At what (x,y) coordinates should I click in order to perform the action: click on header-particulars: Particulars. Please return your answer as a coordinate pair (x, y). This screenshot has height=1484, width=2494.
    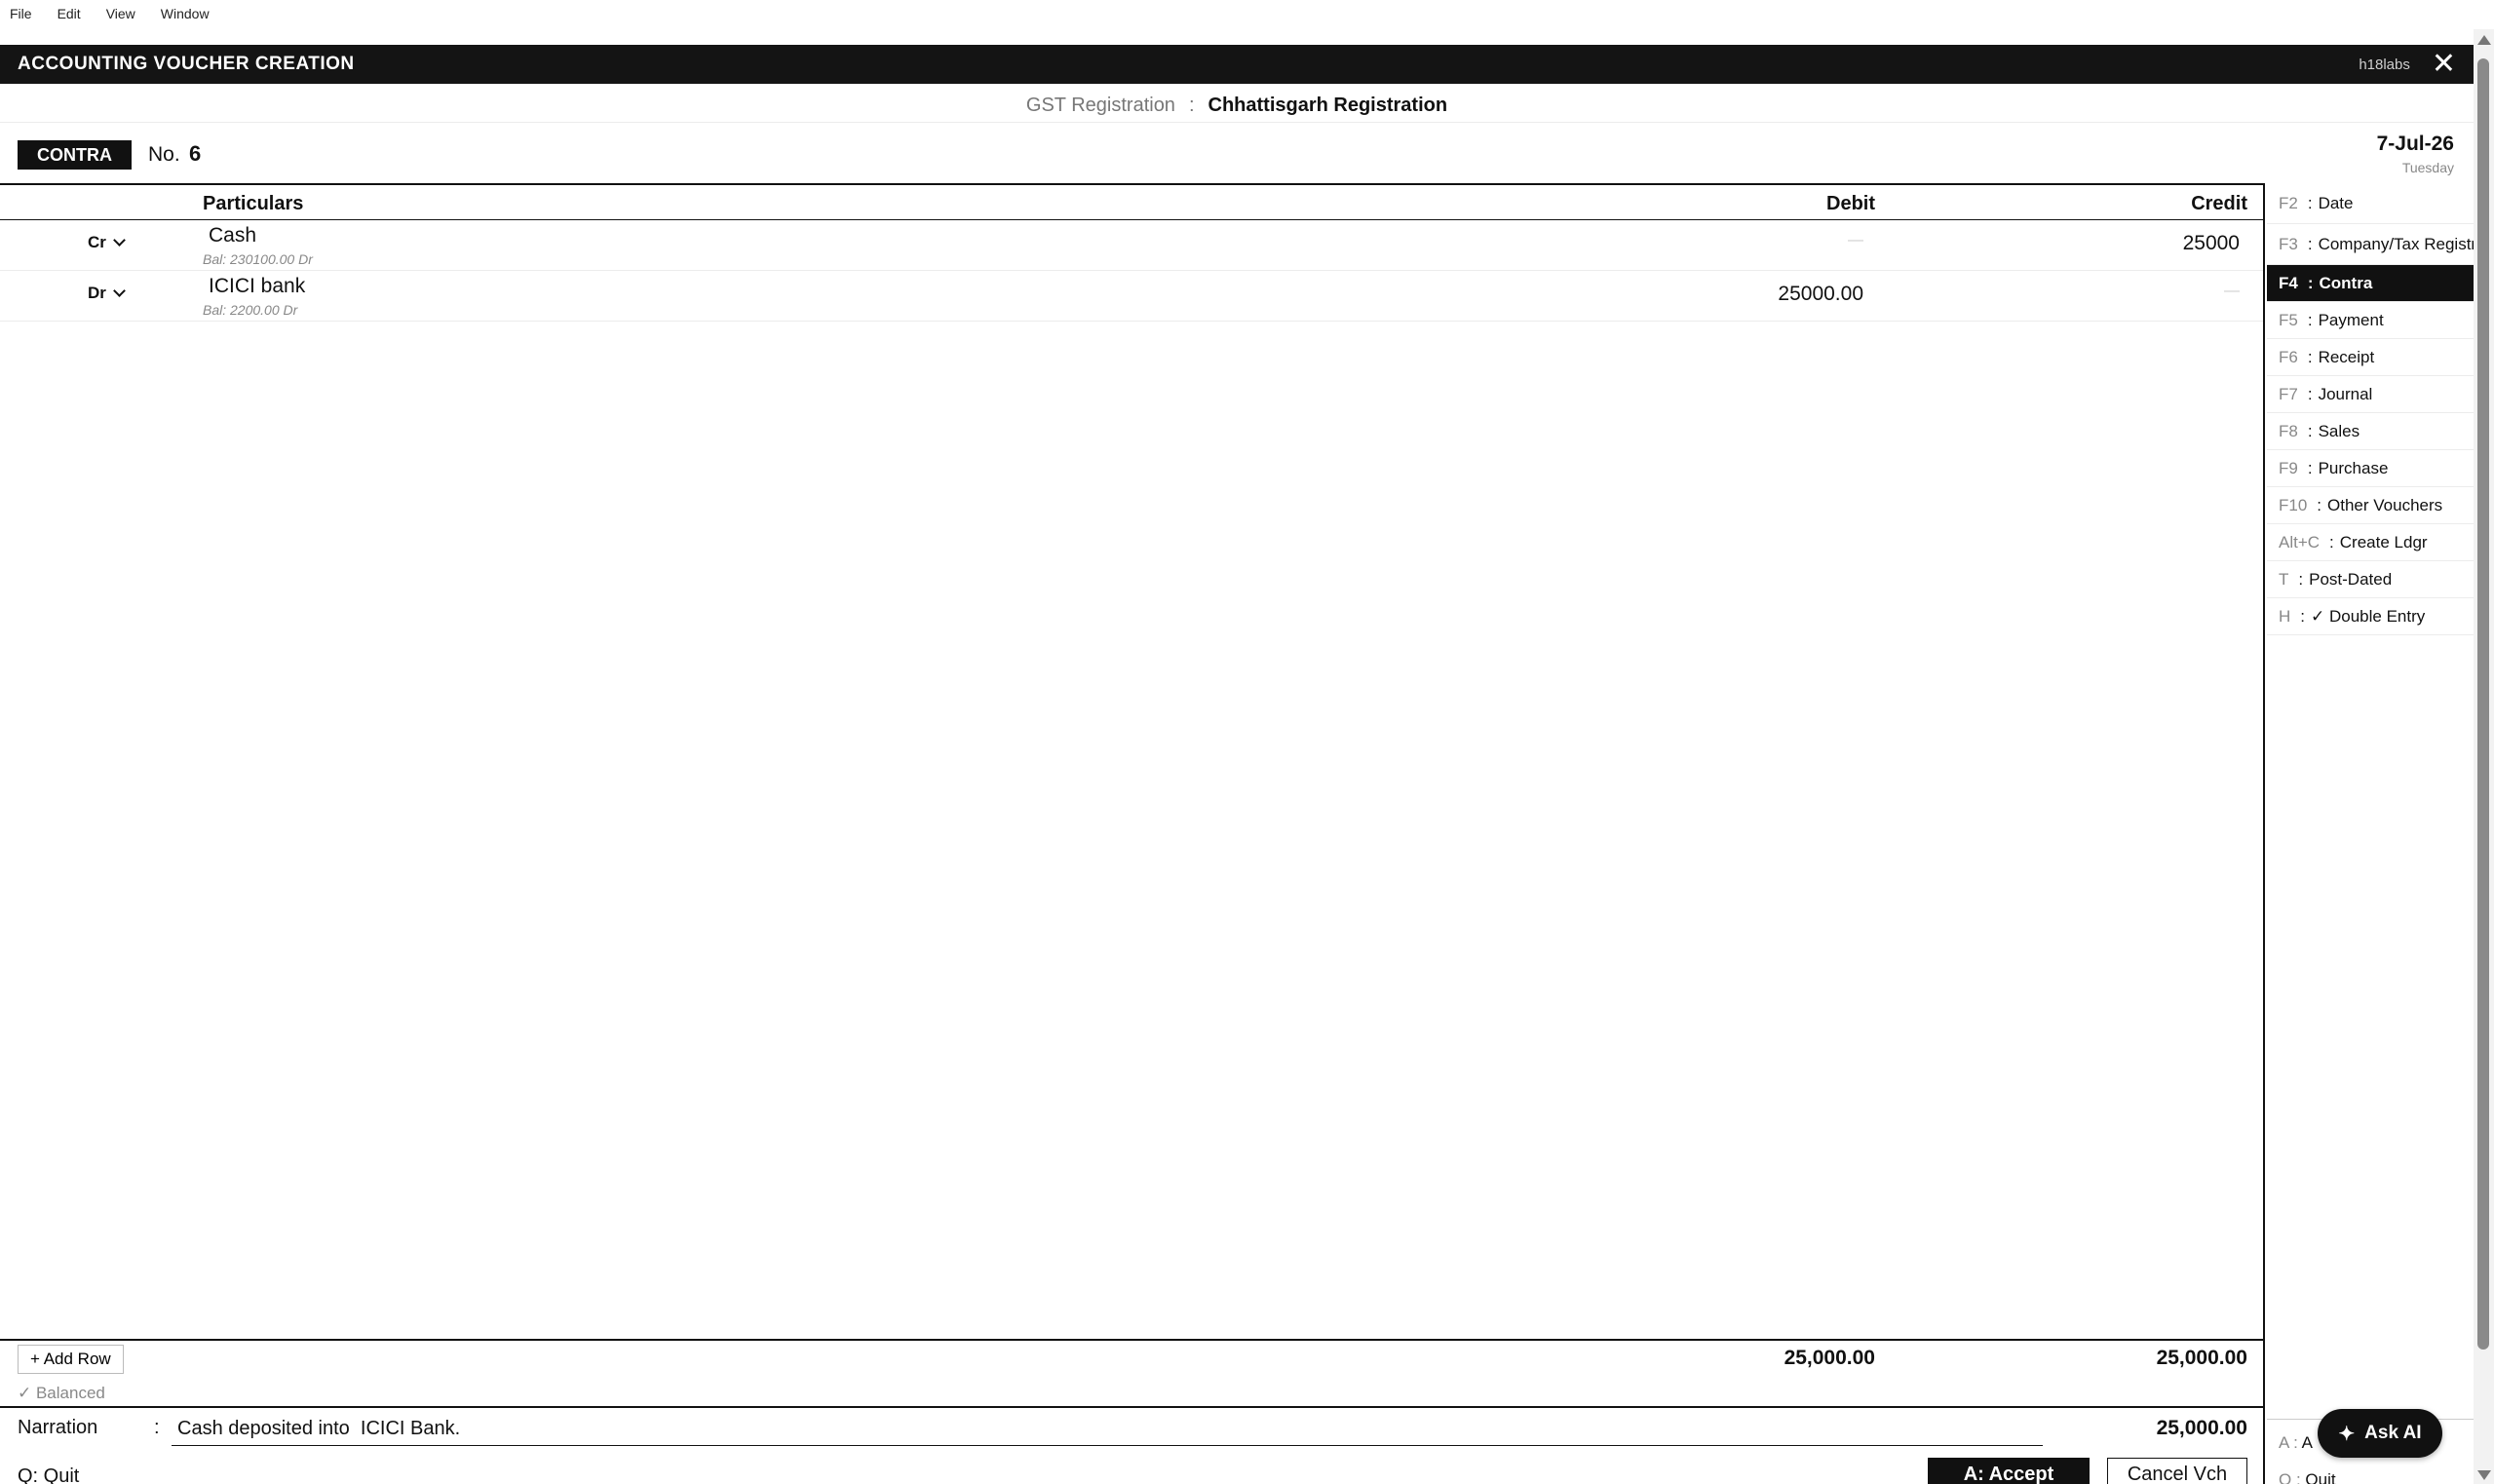
    Looking at the image, I should click on (253, 203).